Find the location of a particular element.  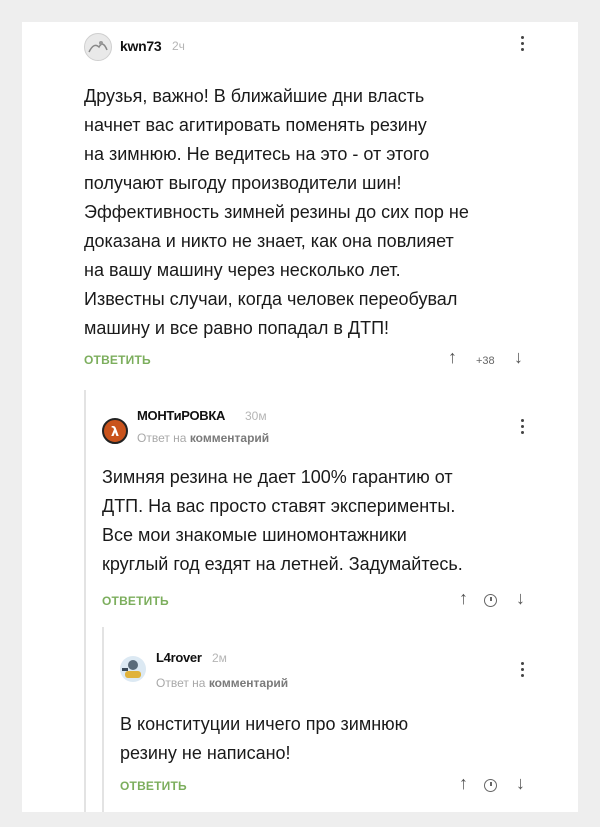

comment-line: Все мои знакомые шиномонтажники is located at coordinates (254, 535).